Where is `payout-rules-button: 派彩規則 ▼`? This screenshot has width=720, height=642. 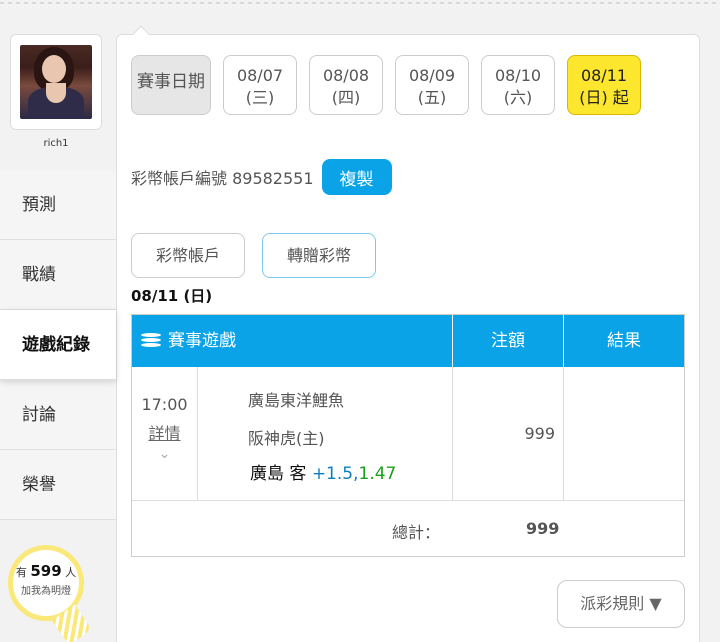
payout-rules-button: 派彩規則 ▼ is located at coordinates (621, 604).